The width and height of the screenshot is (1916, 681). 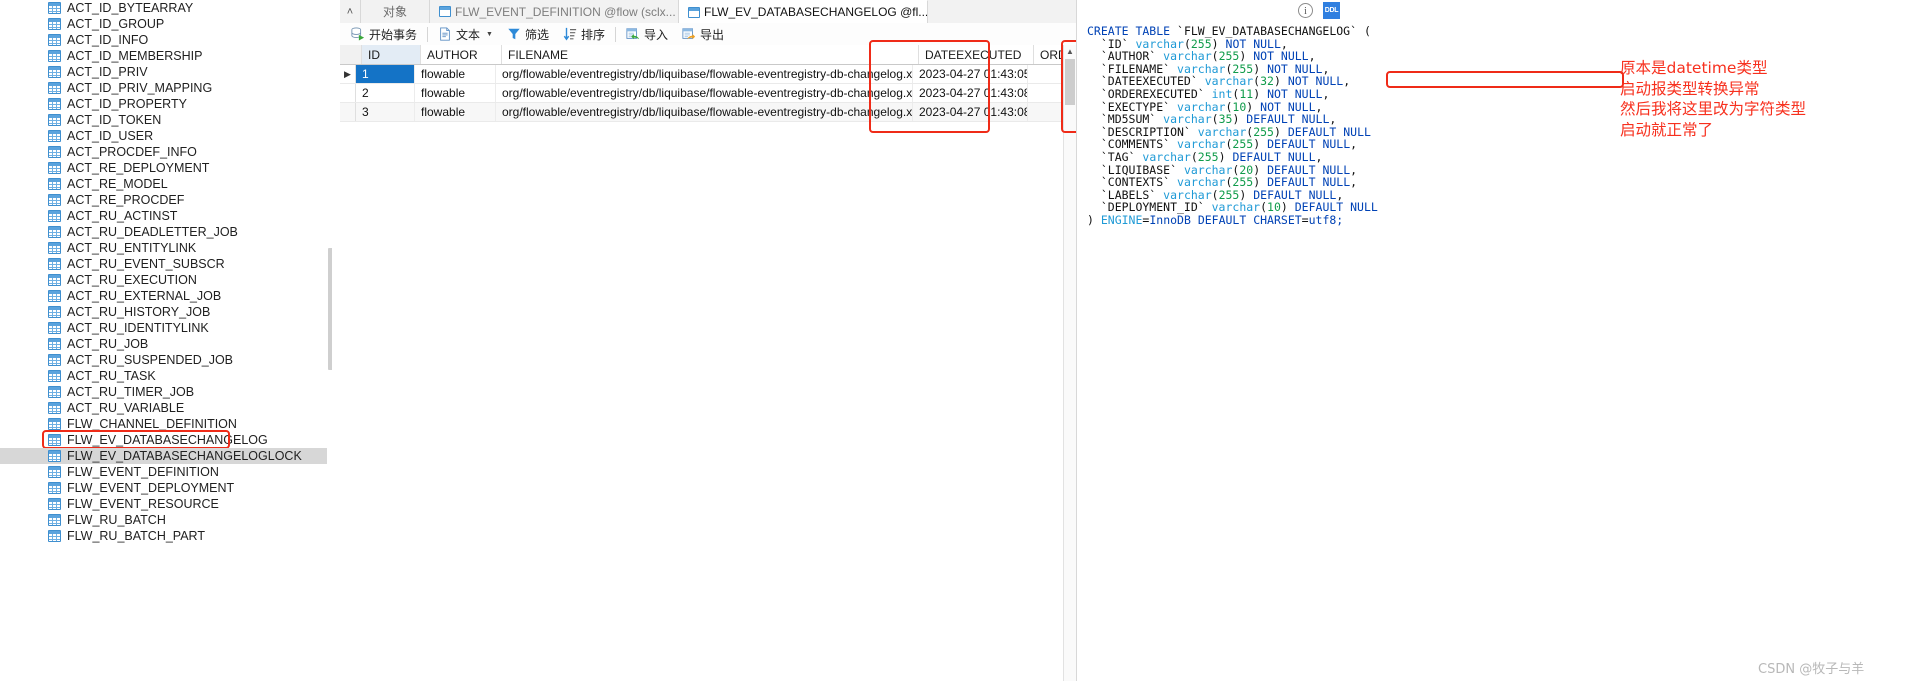 I want to click on table-list-item: ACT_ID_BYTEARRAY, so click(x=166, y=8).